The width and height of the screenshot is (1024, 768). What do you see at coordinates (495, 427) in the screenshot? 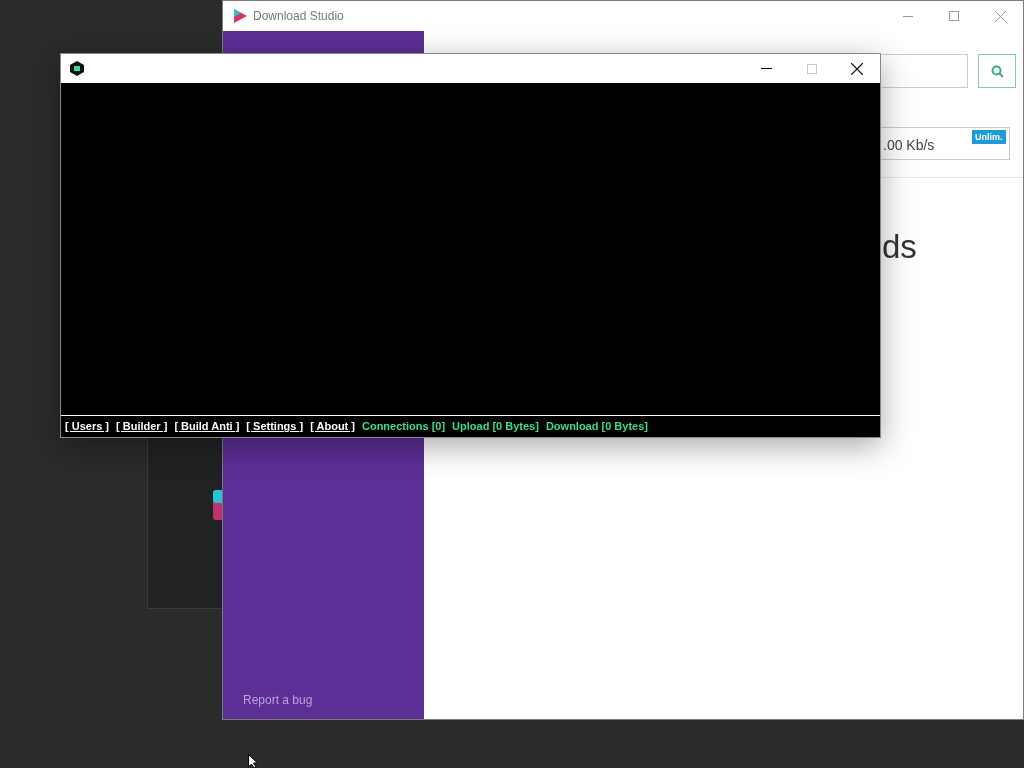
I see `status-stat: Upload [0 Bytes]` at bounding box center [495, 427].